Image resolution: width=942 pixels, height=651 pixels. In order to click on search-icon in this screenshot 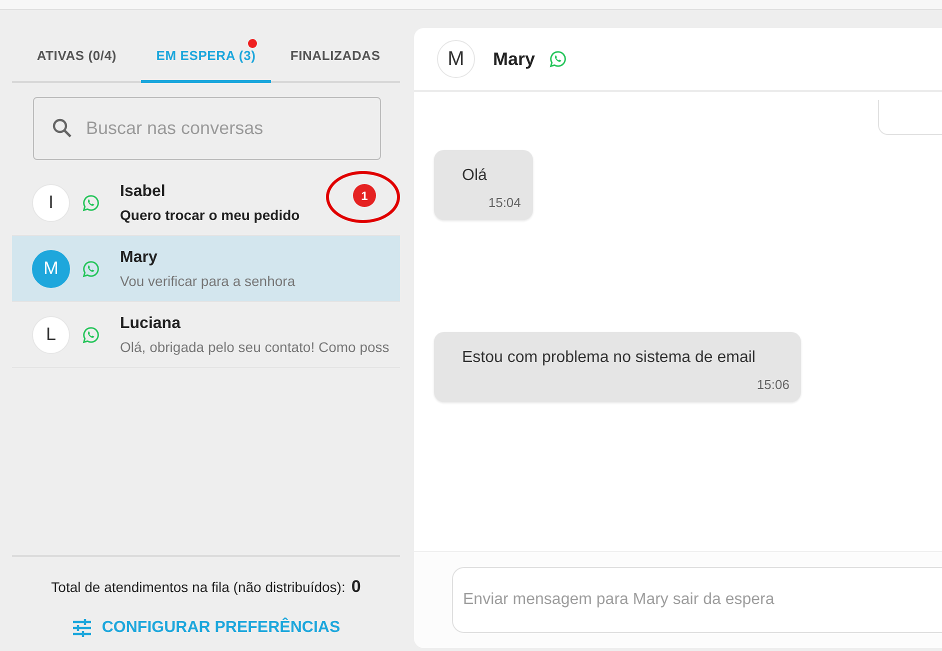, I will do `click(62, 128)`.